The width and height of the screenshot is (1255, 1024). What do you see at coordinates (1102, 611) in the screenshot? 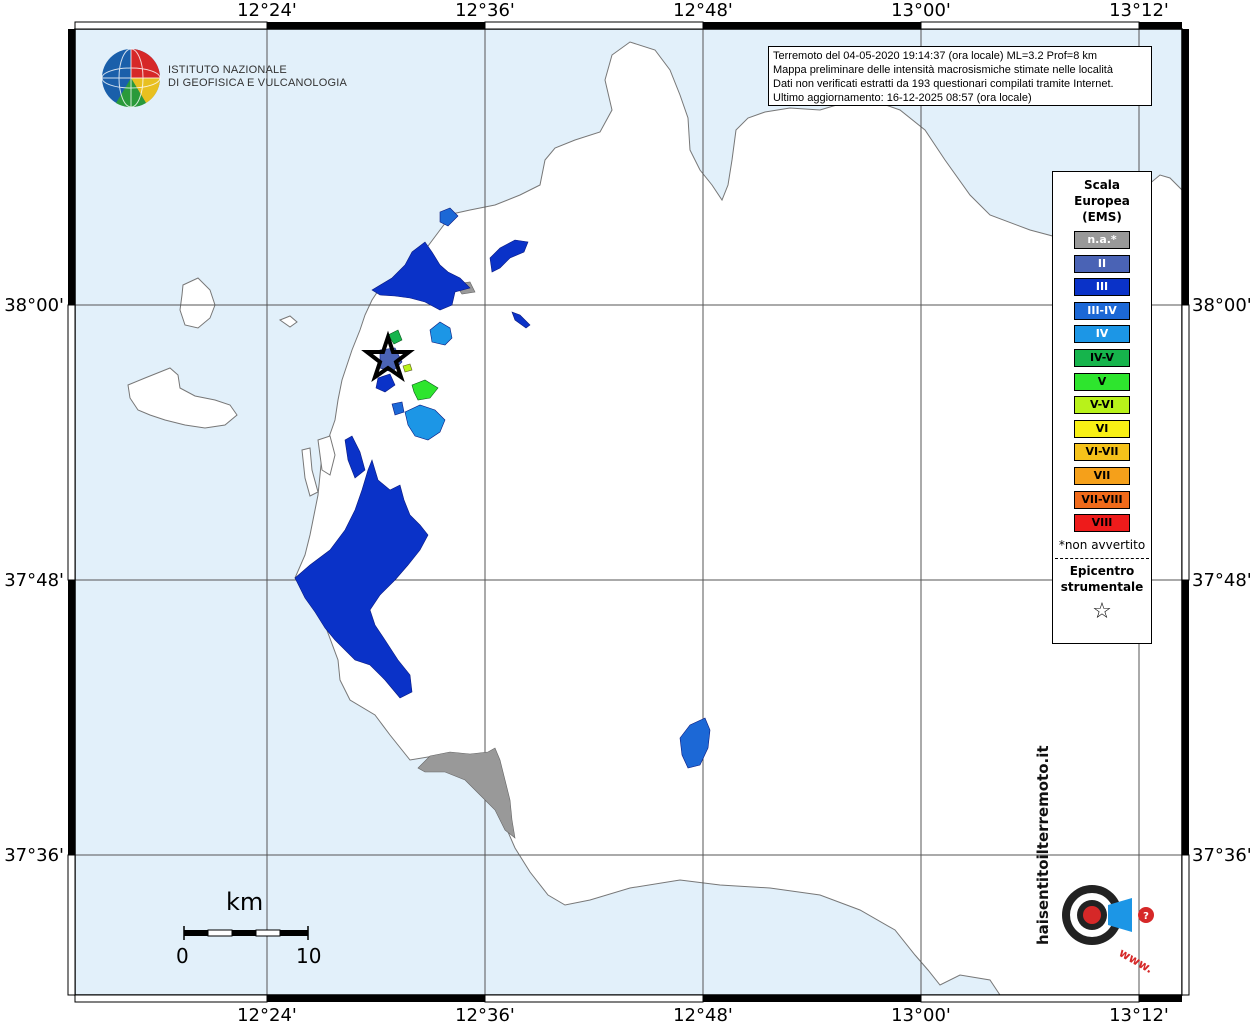
I see `star-icon: ☆` at bounding box center [1102, 611].